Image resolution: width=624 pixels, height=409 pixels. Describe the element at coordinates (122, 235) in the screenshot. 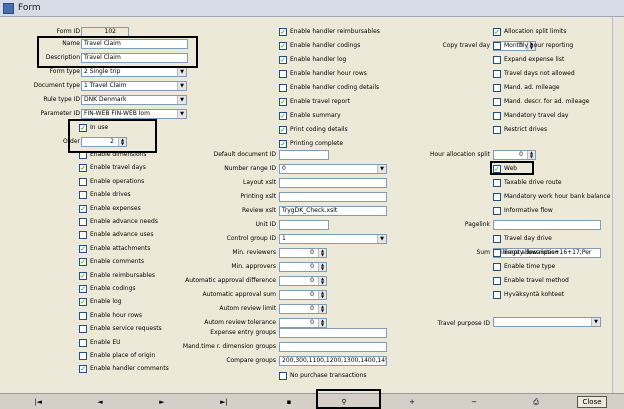

I see `enable-advance-uses-label: Enable advance uses` at that location.